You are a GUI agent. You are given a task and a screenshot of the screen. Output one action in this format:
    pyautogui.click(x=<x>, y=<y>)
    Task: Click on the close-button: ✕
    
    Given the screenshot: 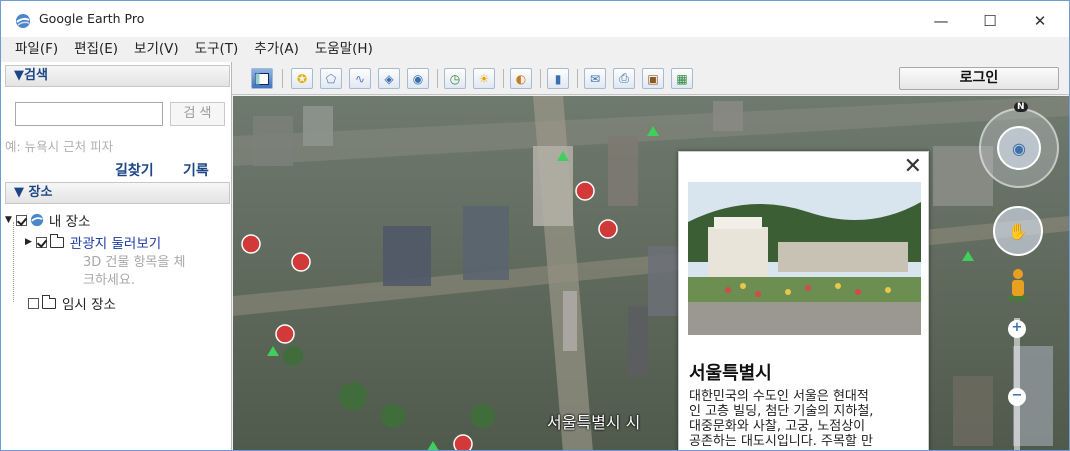 What is the action you would take?
    pyautogui.click(x=1040, y=21)
    